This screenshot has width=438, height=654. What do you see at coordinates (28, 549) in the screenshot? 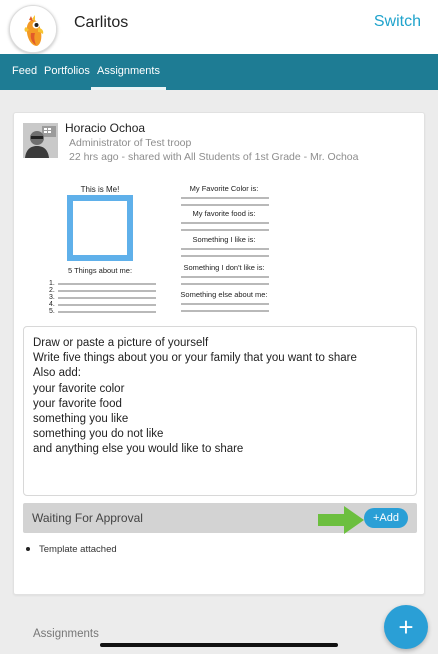
I see `bullet-icon` at bounding box center [28, 549].